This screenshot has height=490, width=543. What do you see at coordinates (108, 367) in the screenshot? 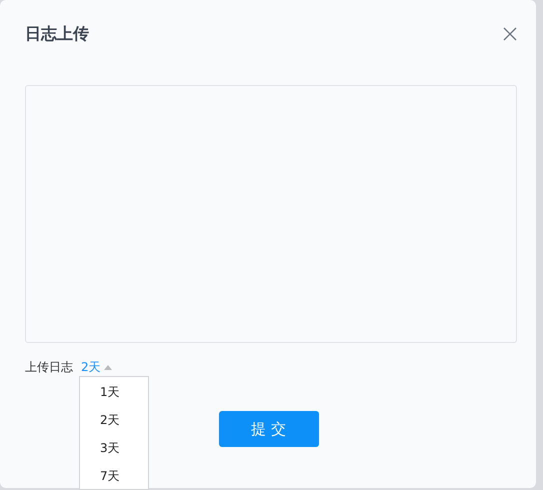
I see `caret-icon` at bounding box center [108, 367].